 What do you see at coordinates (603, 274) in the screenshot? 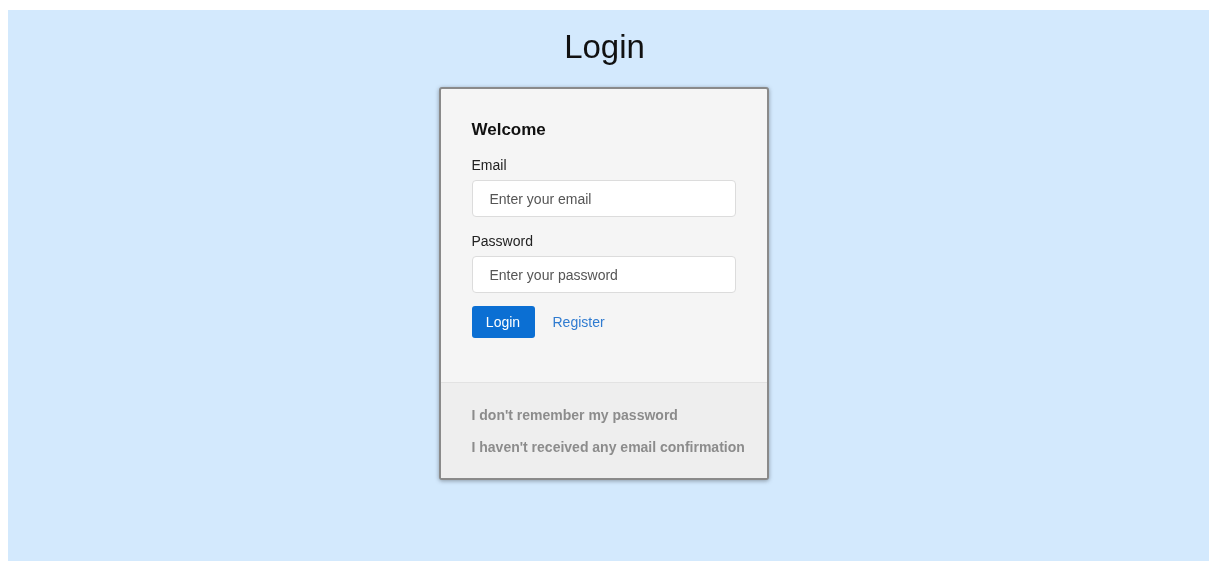
I see `input-field: Enter your password` at bounding box center [603, 274].